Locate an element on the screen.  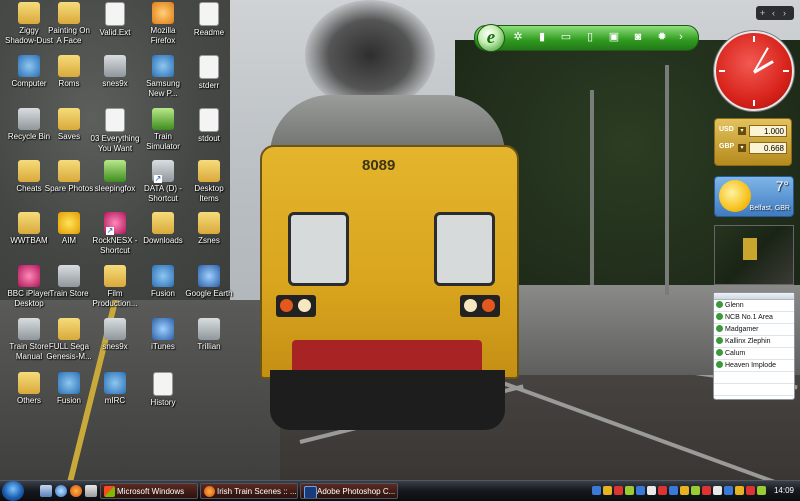
desktop-icon: 03 Everything You Want is located at coordinates (115, 131).